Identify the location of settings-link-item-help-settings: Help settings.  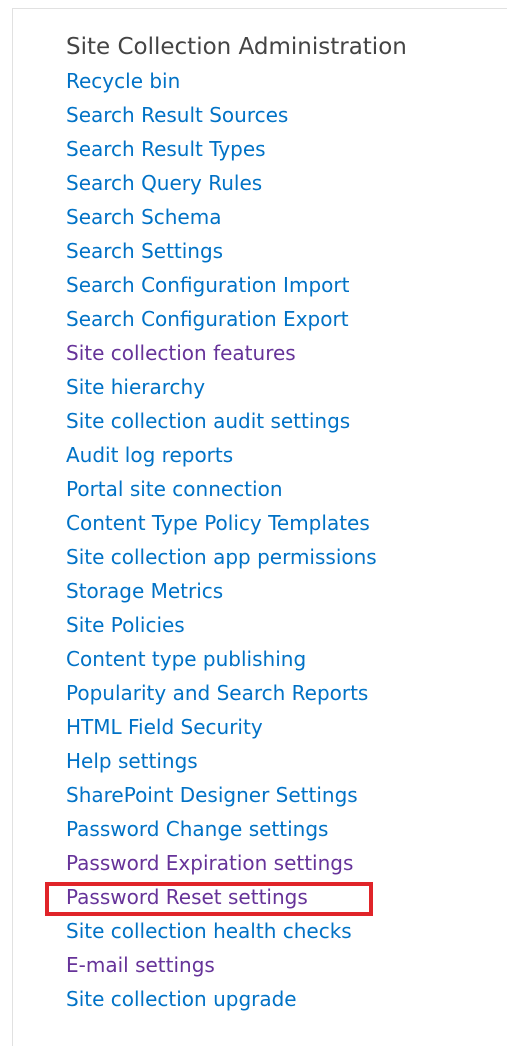
(281, 761).